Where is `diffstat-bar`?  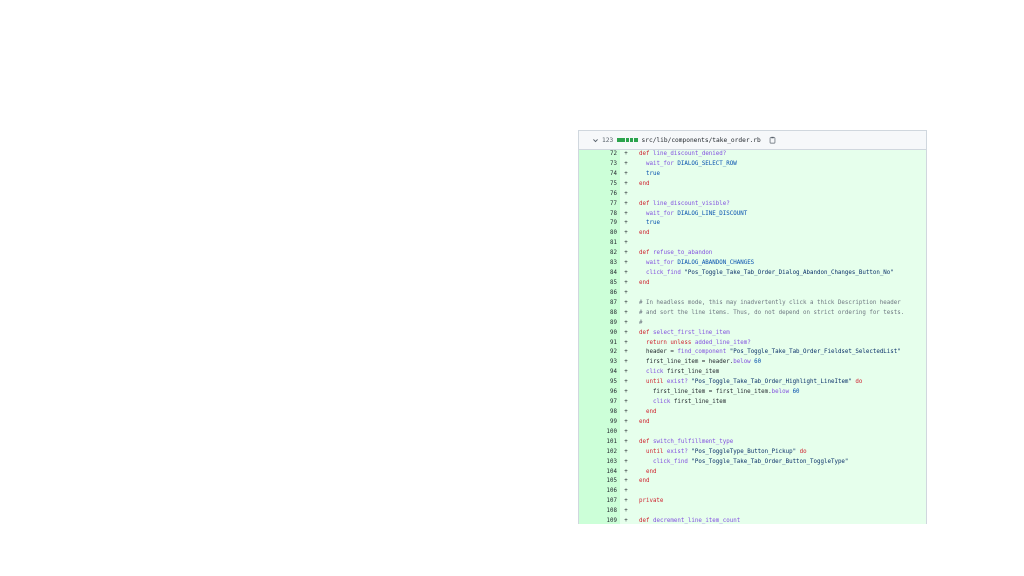
diffstat-bar is located at coordinates (627, 140).